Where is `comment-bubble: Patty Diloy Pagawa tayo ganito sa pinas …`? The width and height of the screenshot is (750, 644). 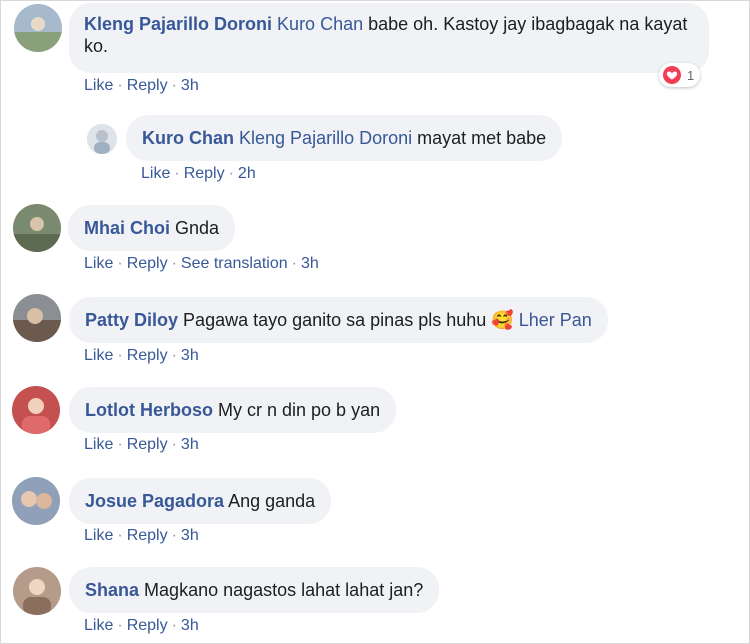 comment-bubble: Patty Diloy Pagawa tayo ganito sa pinas … is located at coordinates (338, 320).